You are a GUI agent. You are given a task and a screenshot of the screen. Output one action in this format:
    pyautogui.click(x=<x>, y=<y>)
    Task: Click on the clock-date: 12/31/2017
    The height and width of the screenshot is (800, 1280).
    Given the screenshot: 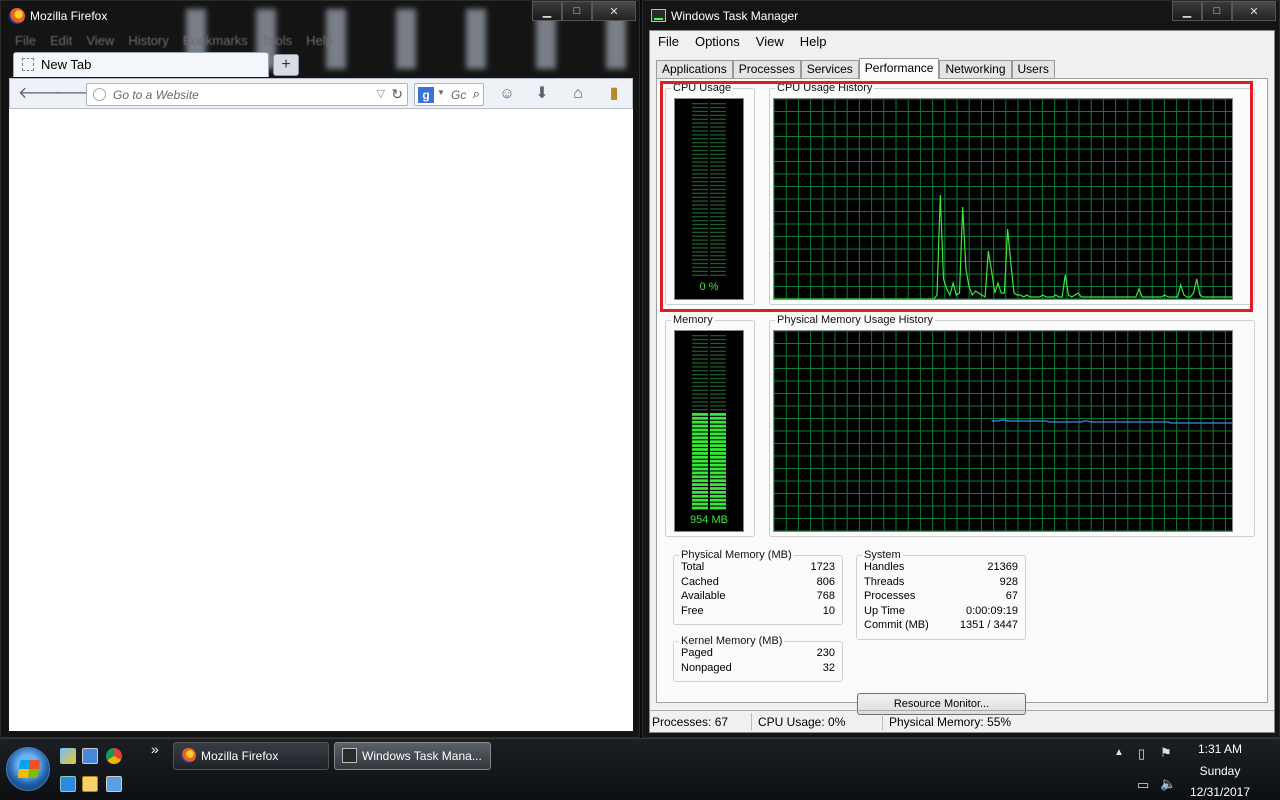 What is the action you would take?
    pyautogui.click(x=1220, y=792)
    